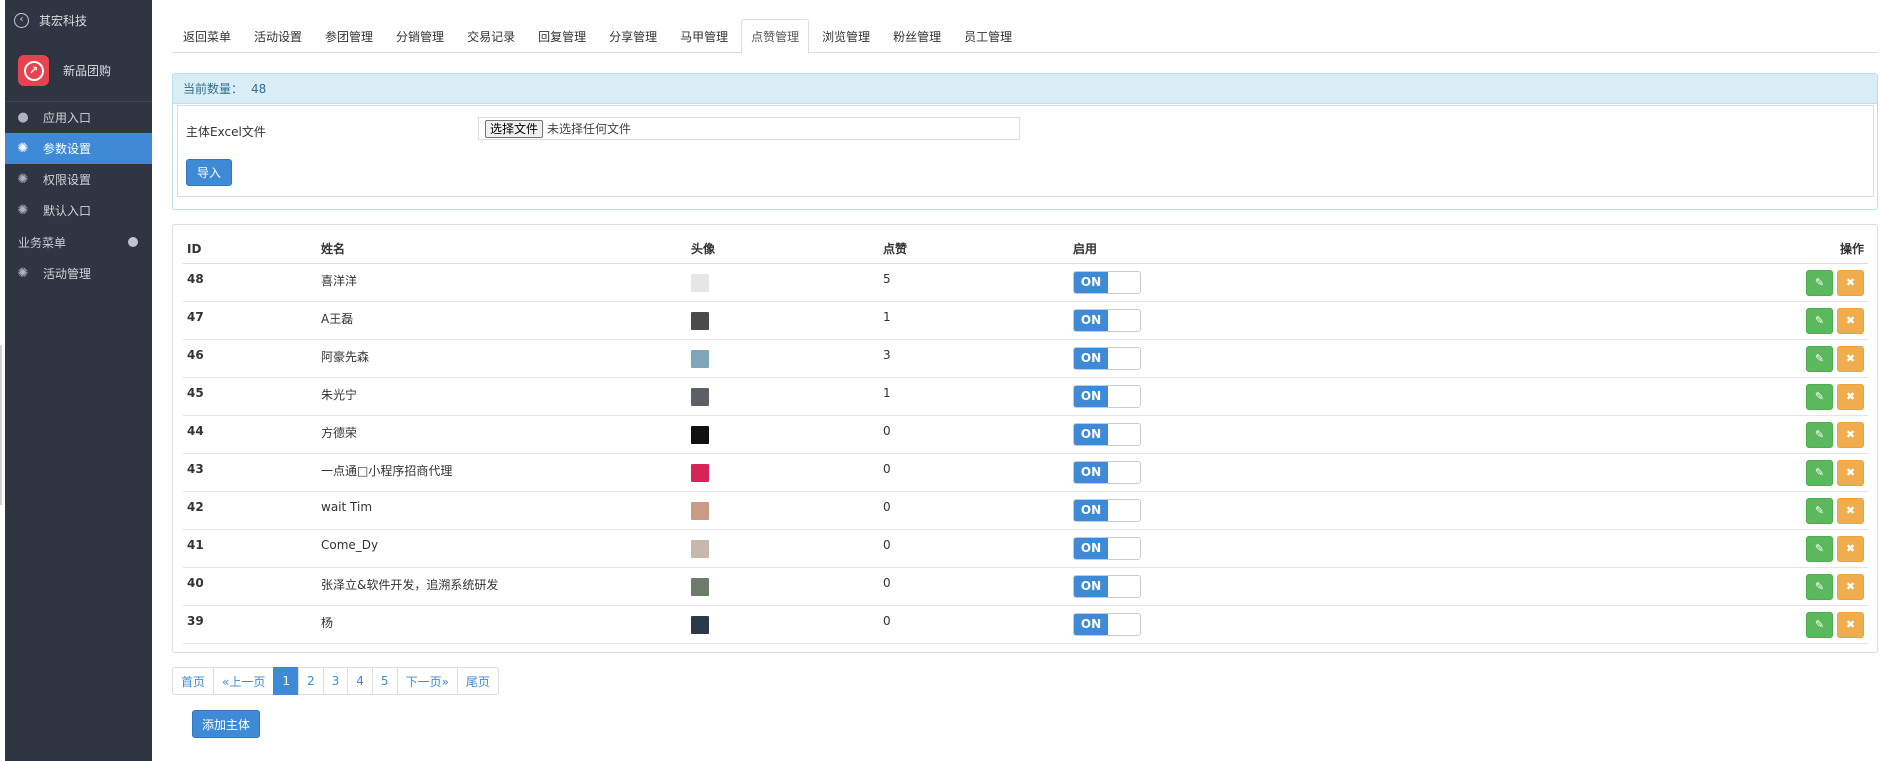  Describe the element at coordinates (477, 681) in the screenshot. I see `page-link-9: 尾页` at that location.